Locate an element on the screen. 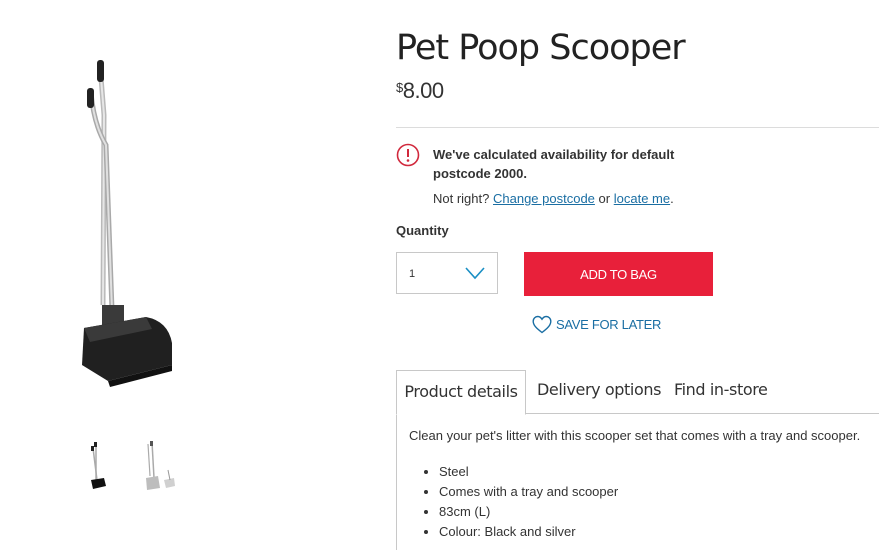 The height and width of the screenshot is (550, 879). product-price: $8.00 is located at coordinates (420, 91).